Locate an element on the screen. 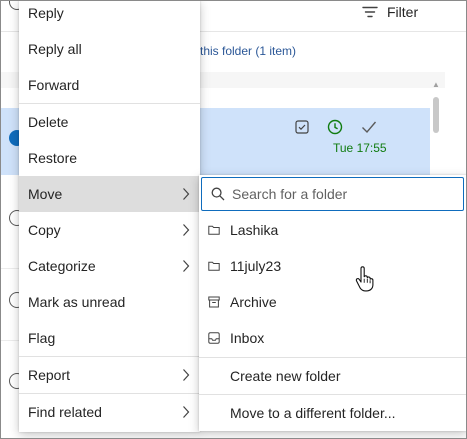 This screenshot has height=439, width=467. scroll-up-arrow: ▲ is located at coordinates (436, 84).